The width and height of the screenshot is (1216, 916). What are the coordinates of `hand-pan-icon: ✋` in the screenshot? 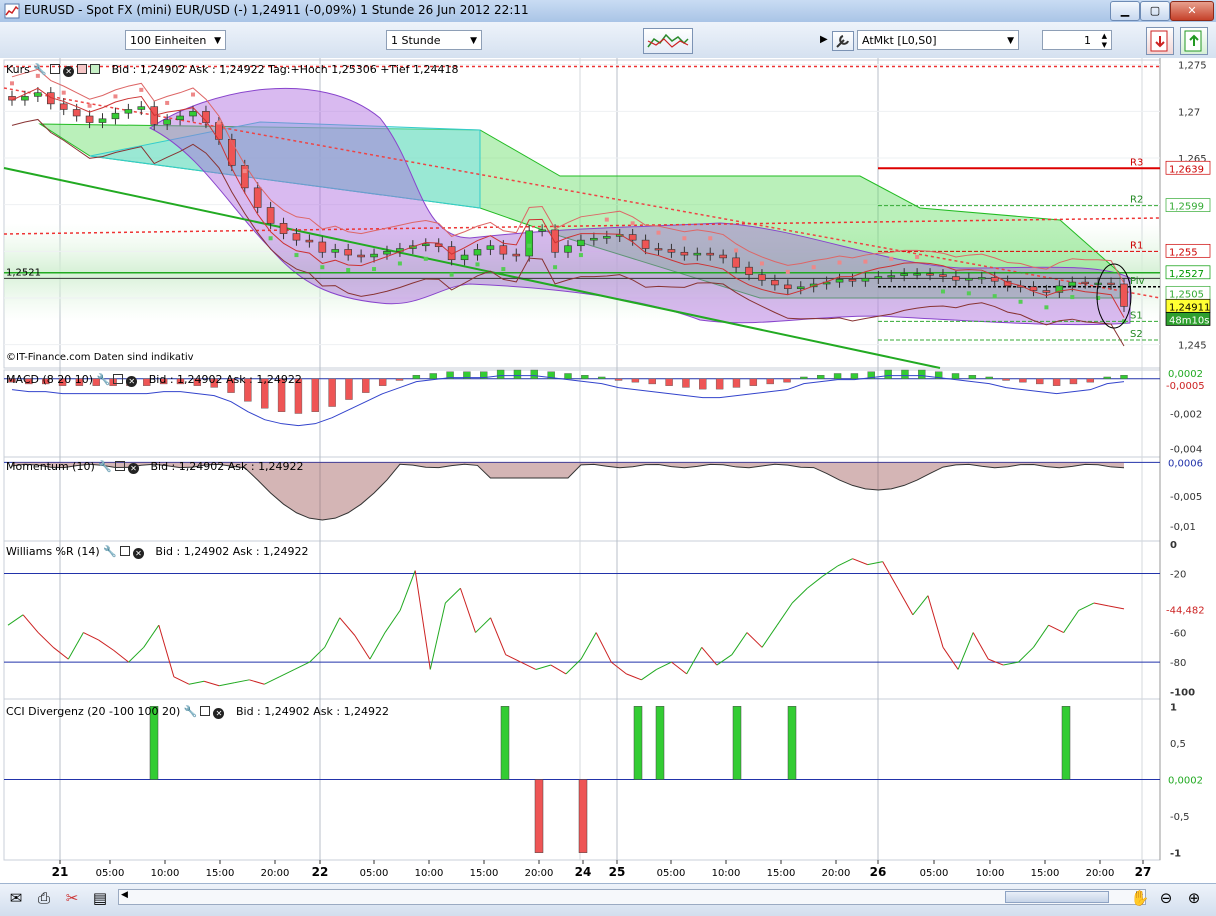 It's located at (1140, 898).